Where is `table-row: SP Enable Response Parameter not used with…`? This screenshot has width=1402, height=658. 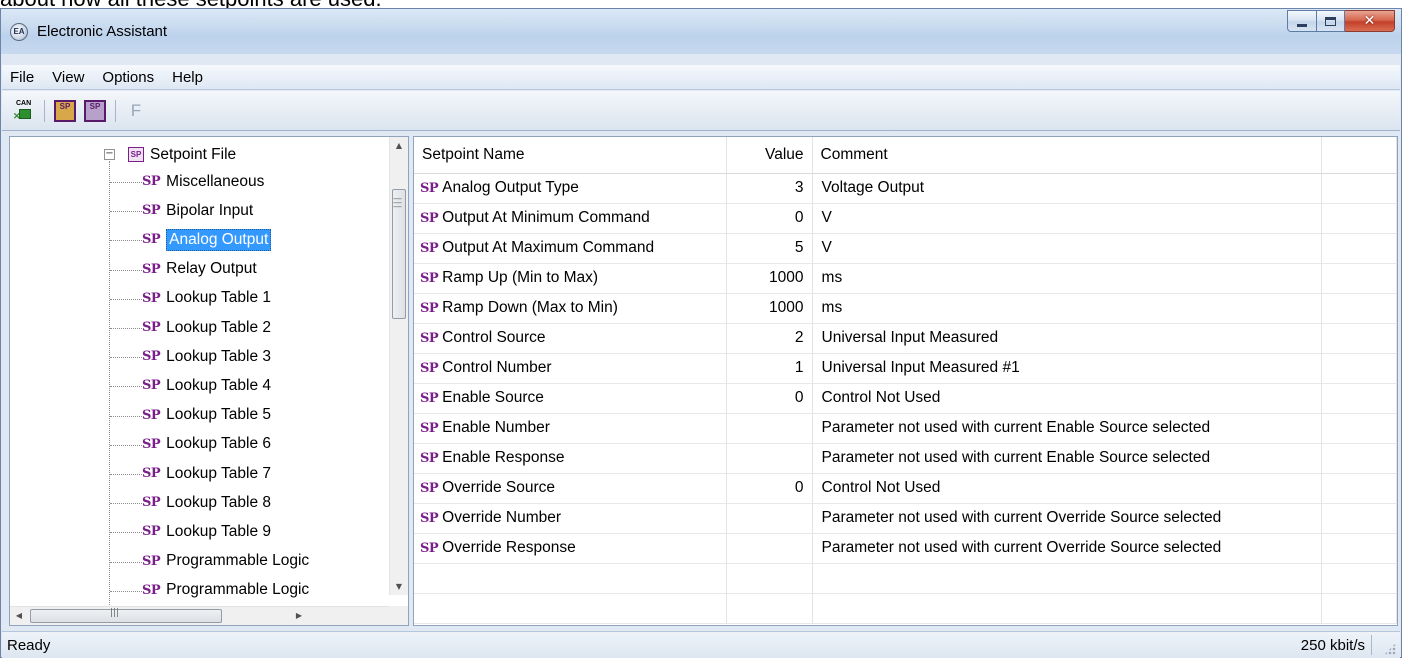 table-row: SP Enable Response Parameter not used with… is located at coordinates (905, 458).